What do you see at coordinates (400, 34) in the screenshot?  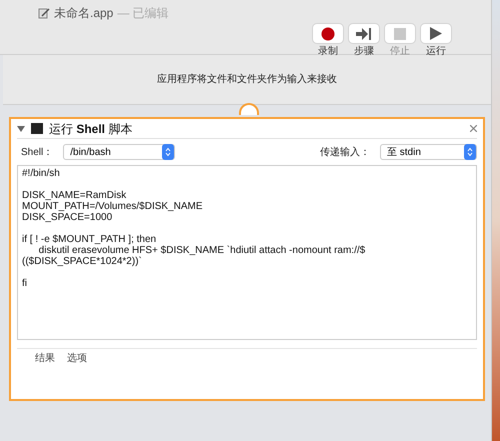 I see `stop-icon` at bounding box center [400, 34].